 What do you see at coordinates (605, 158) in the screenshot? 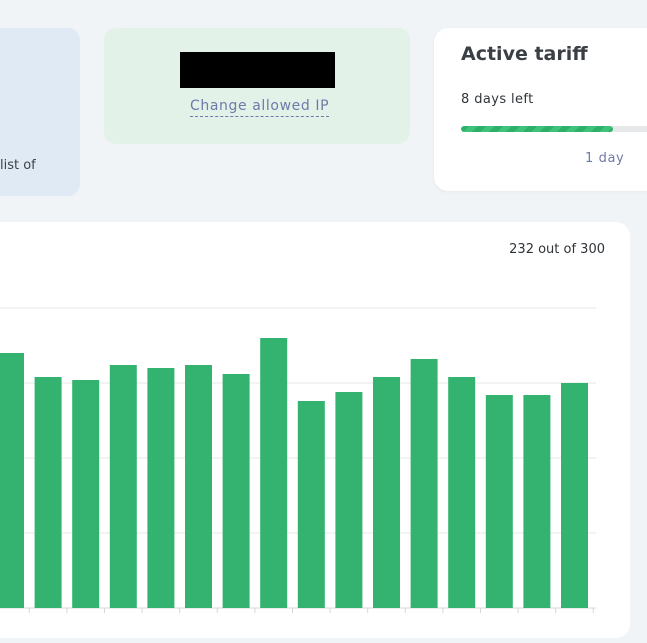
I see `tariff-remaining-label: 1 day` at bounding box center [605, 158].